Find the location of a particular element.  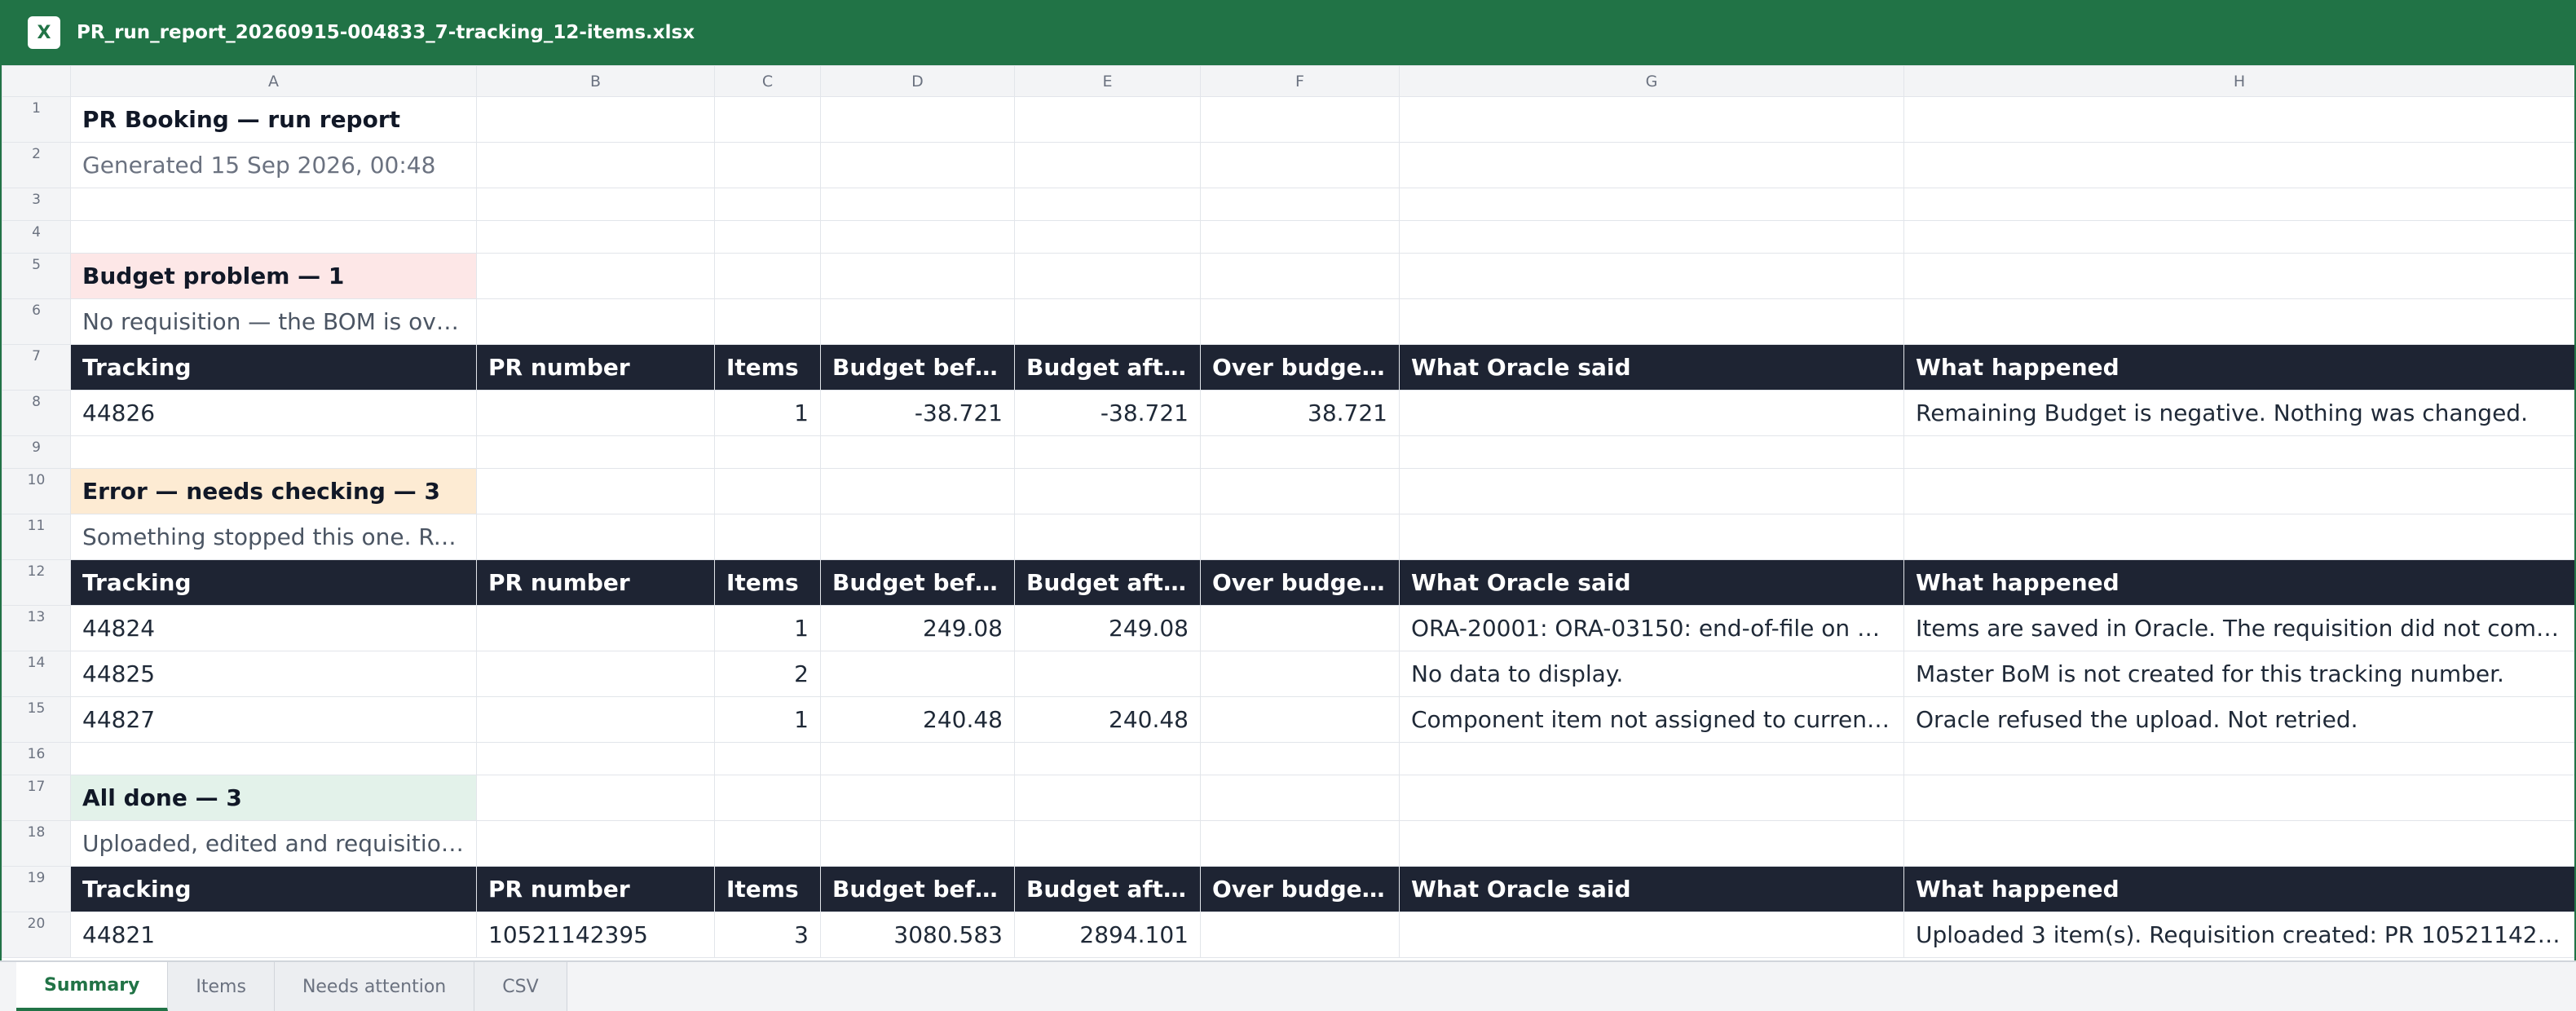

row-header: 20 is located at coordinates (36, 935).